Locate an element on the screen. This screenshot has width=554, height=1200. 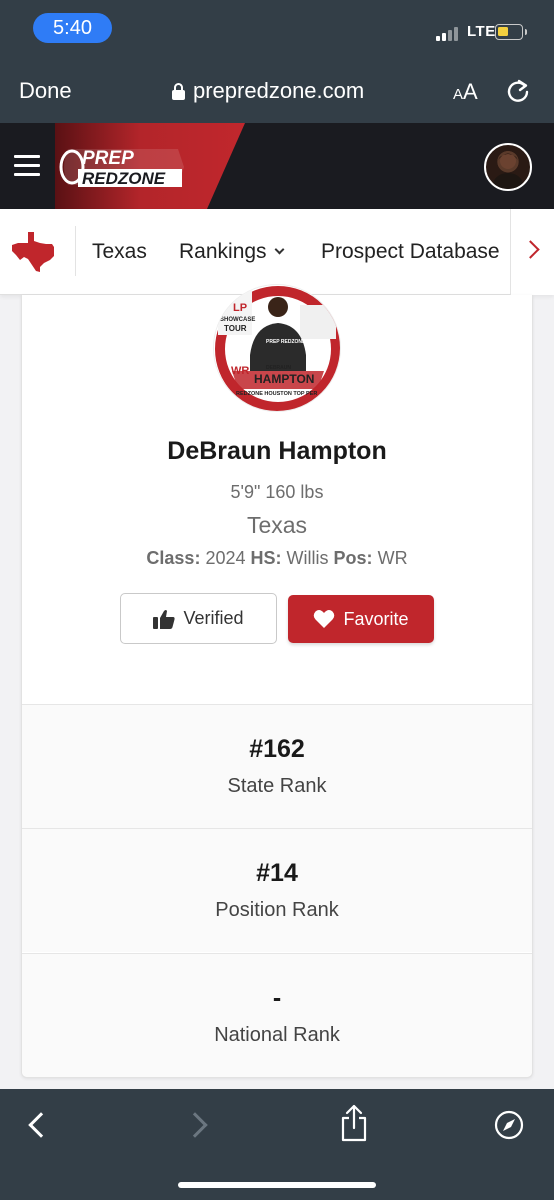
photo-text-lp: LP is located at coordinates (240, 308).